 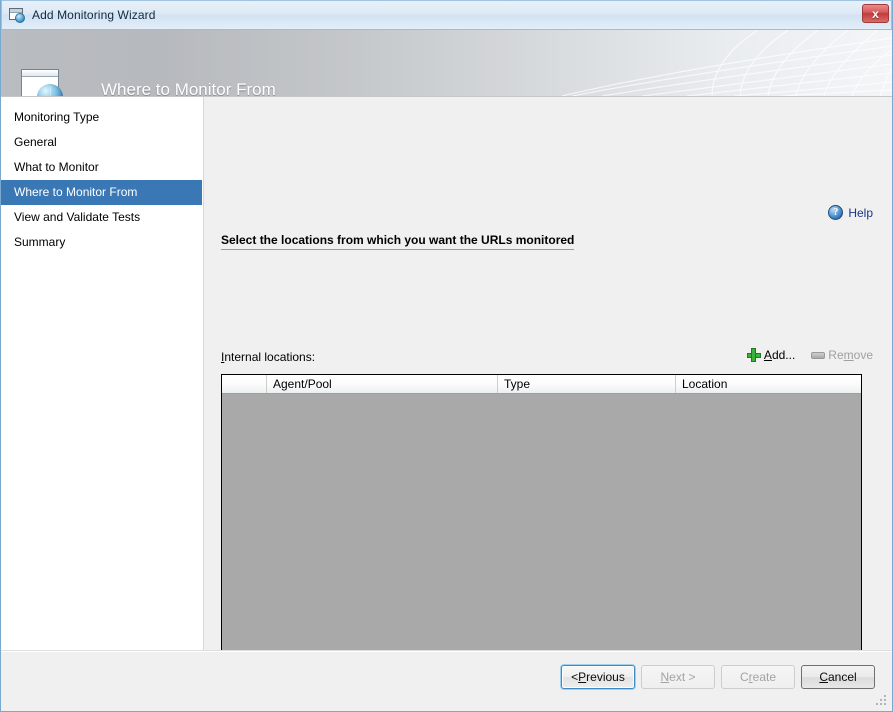 I want to click on window-globe-icon, so click(x=17, y=15).